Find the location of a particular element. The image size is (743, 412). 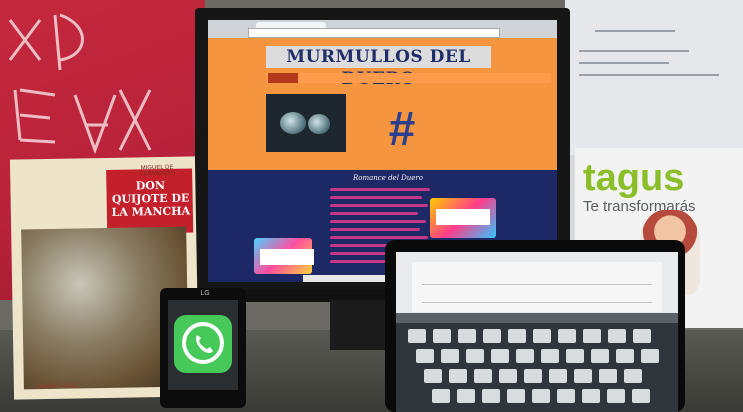

notice-paper is located at coordinates (654, 80).